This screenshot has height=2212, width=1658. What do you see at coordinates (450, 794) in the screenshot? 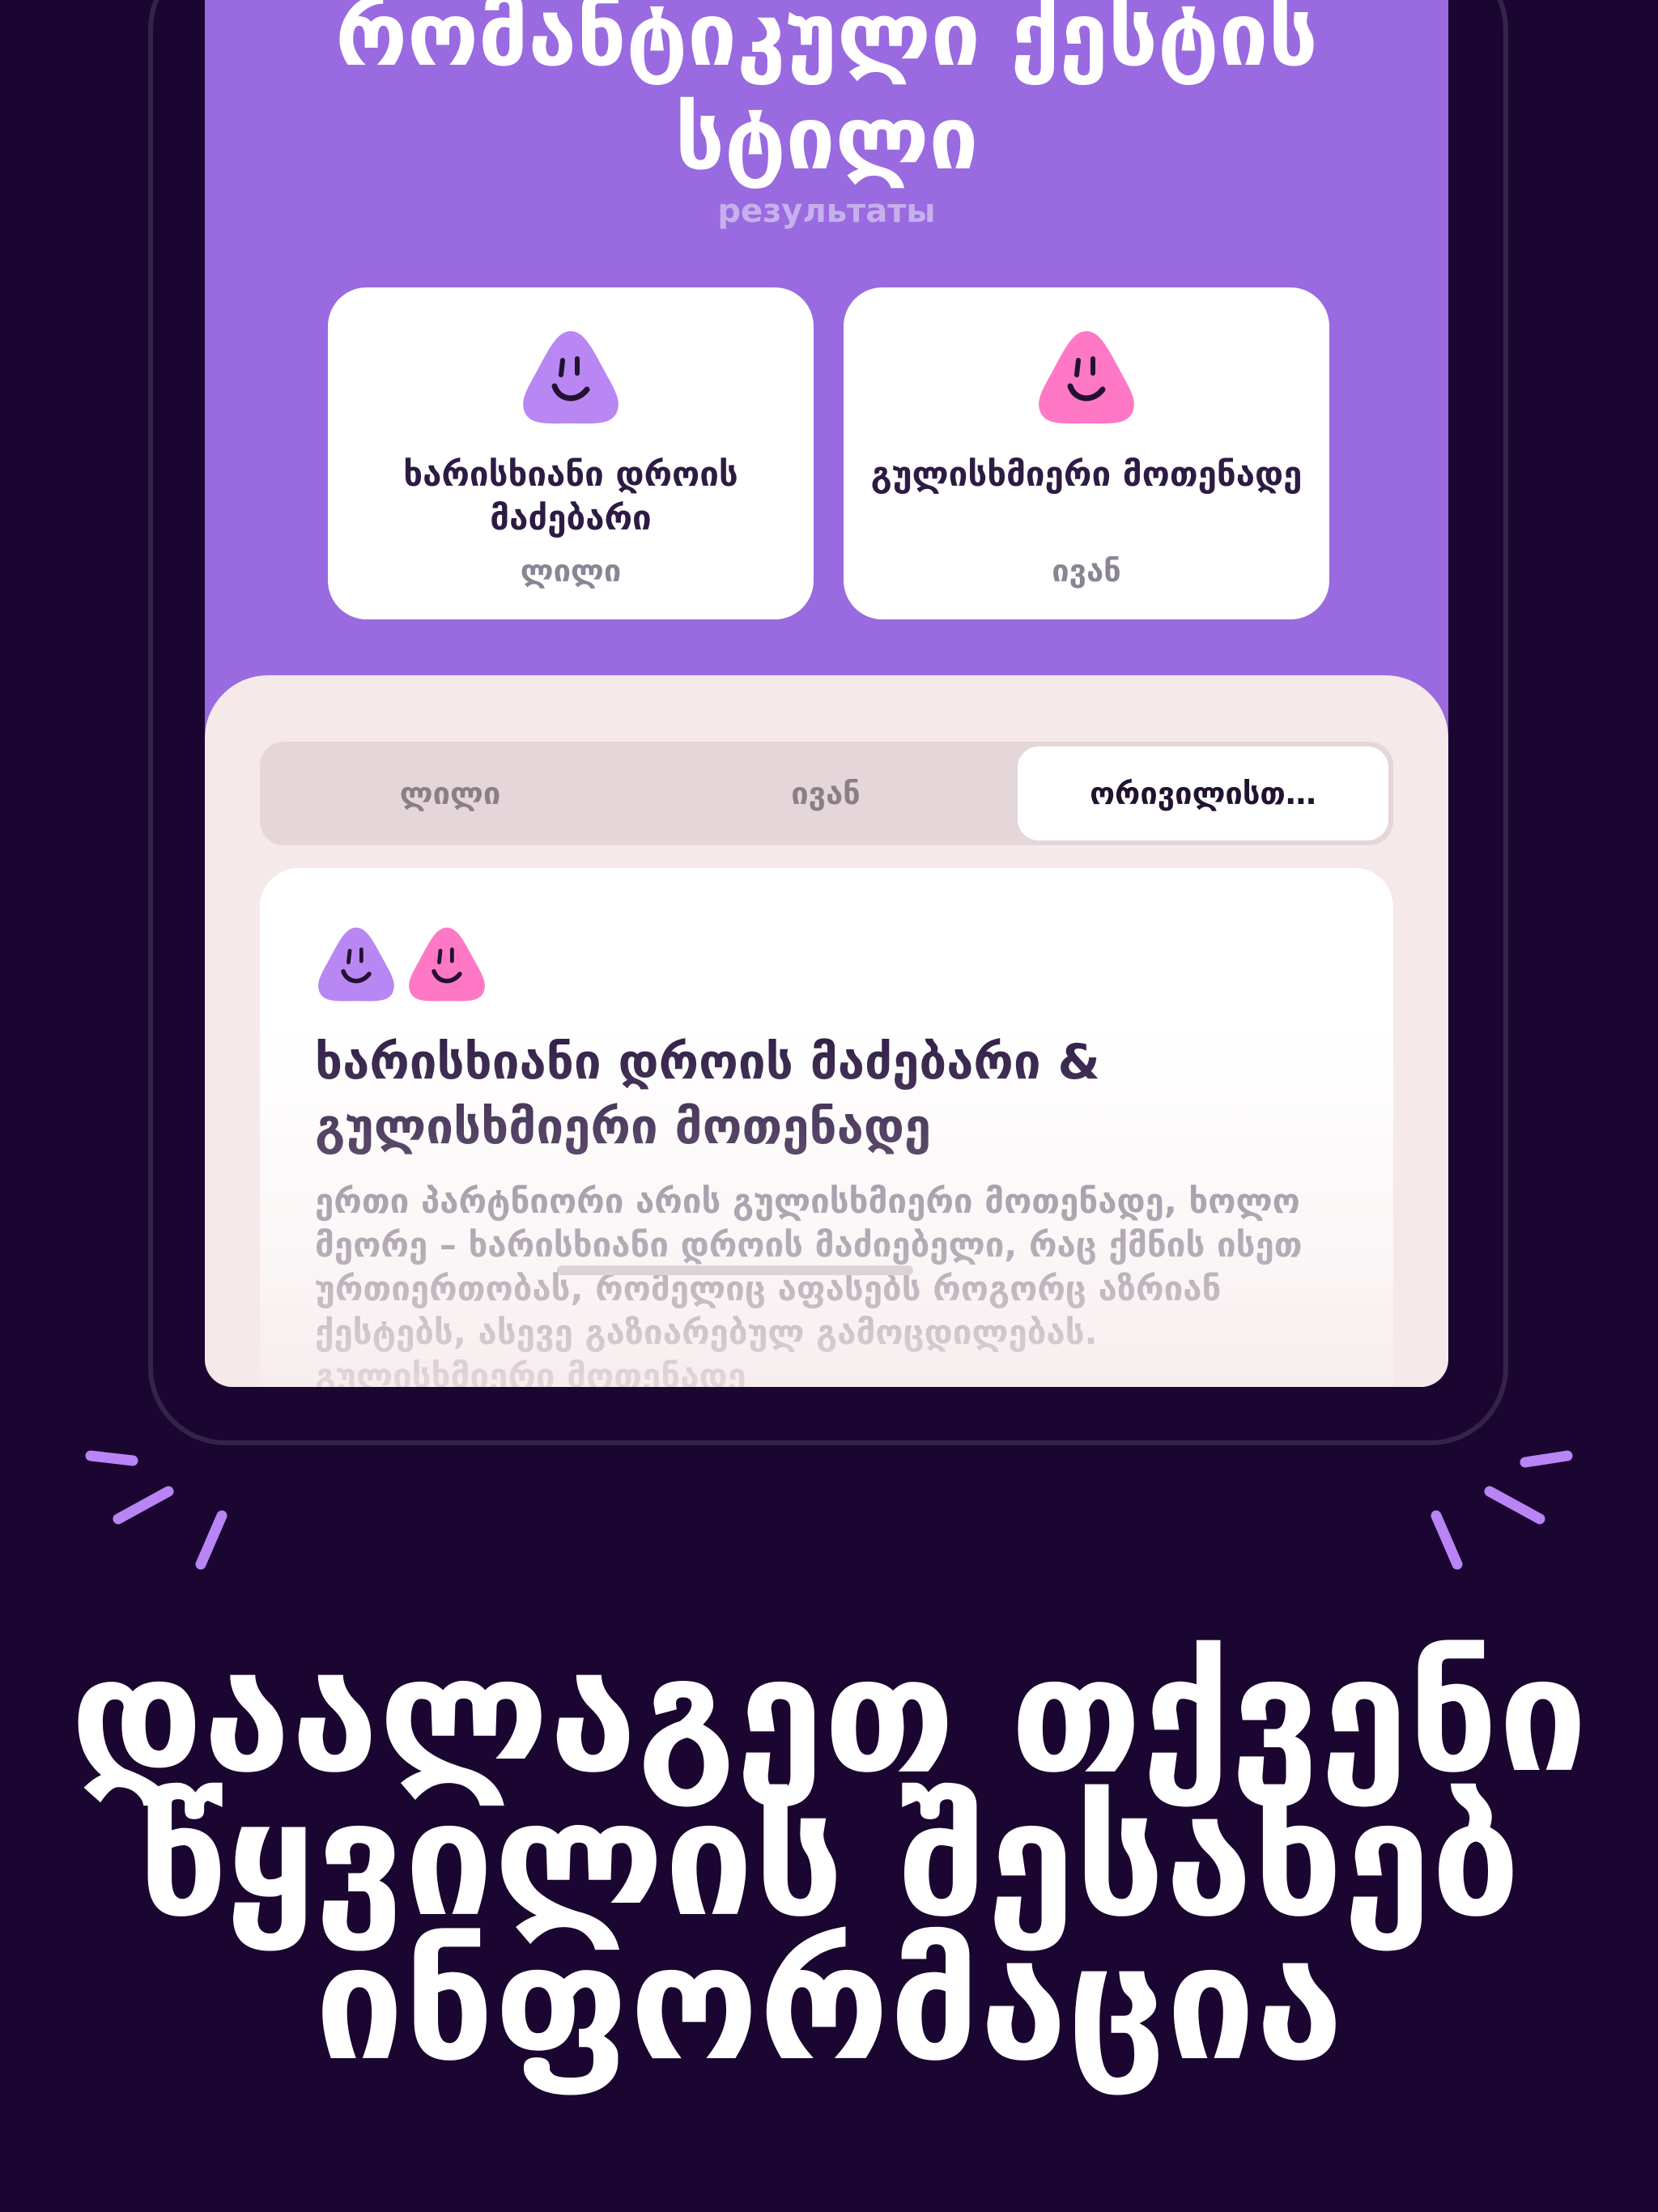
I see `tab-lili: ლილი` at bounding box center [450, 794].